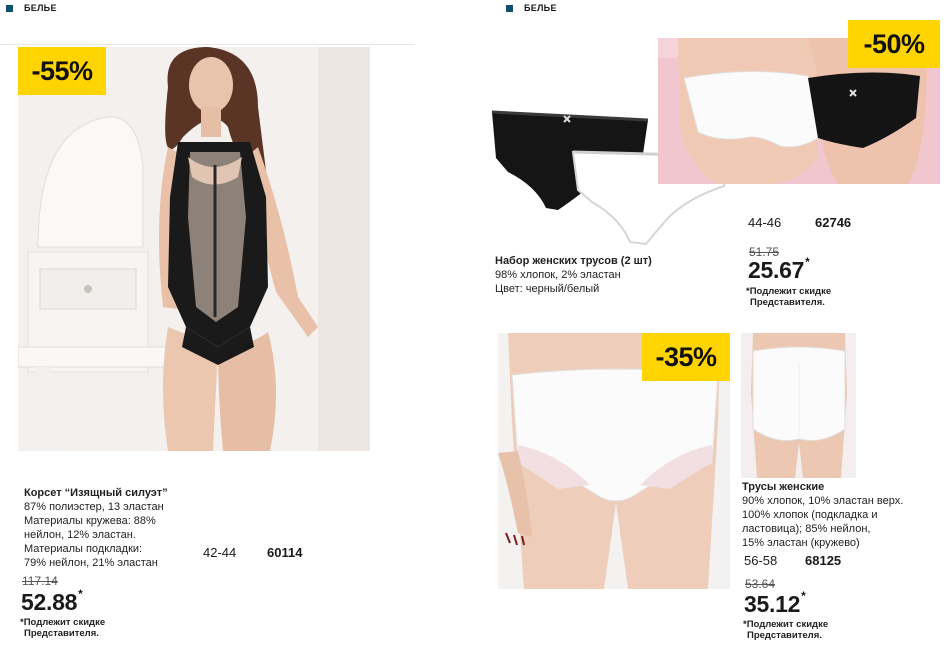  Describe the element at coordinates (833, 222) in the screenshot. I see `product-code: 62746` at that location.